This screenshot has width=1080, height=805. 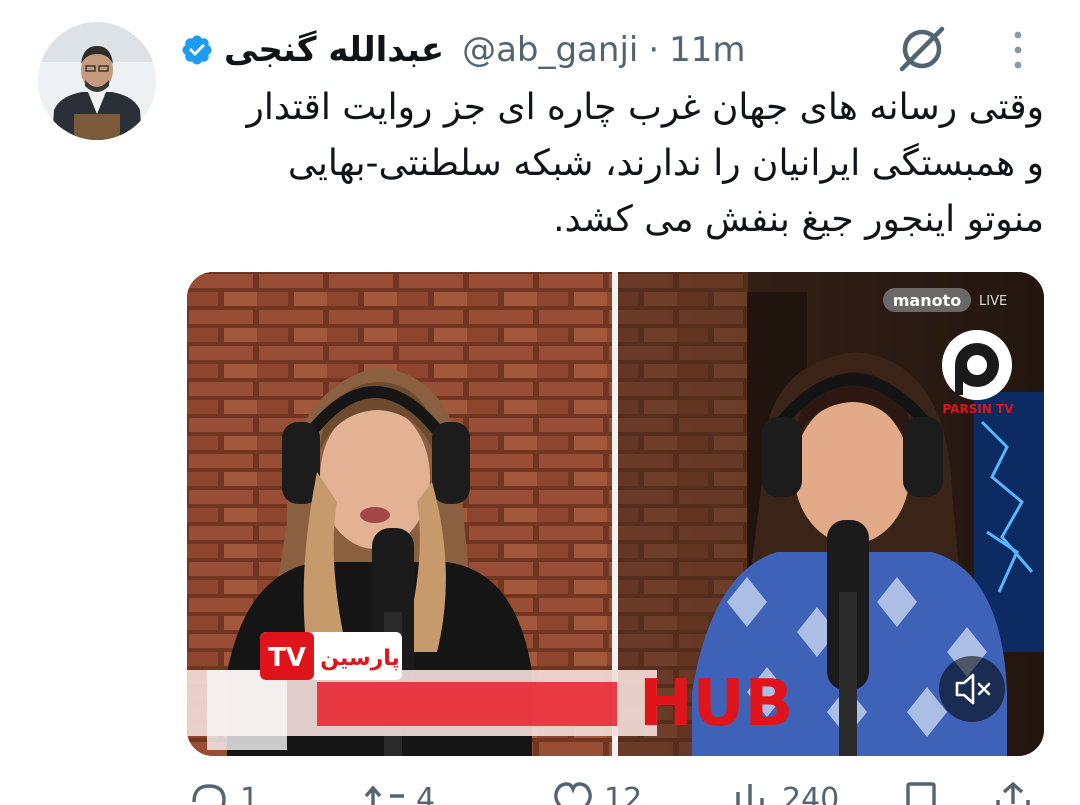 I want to click on tweet-timestamp: 11m, so click(x=707, y=50).